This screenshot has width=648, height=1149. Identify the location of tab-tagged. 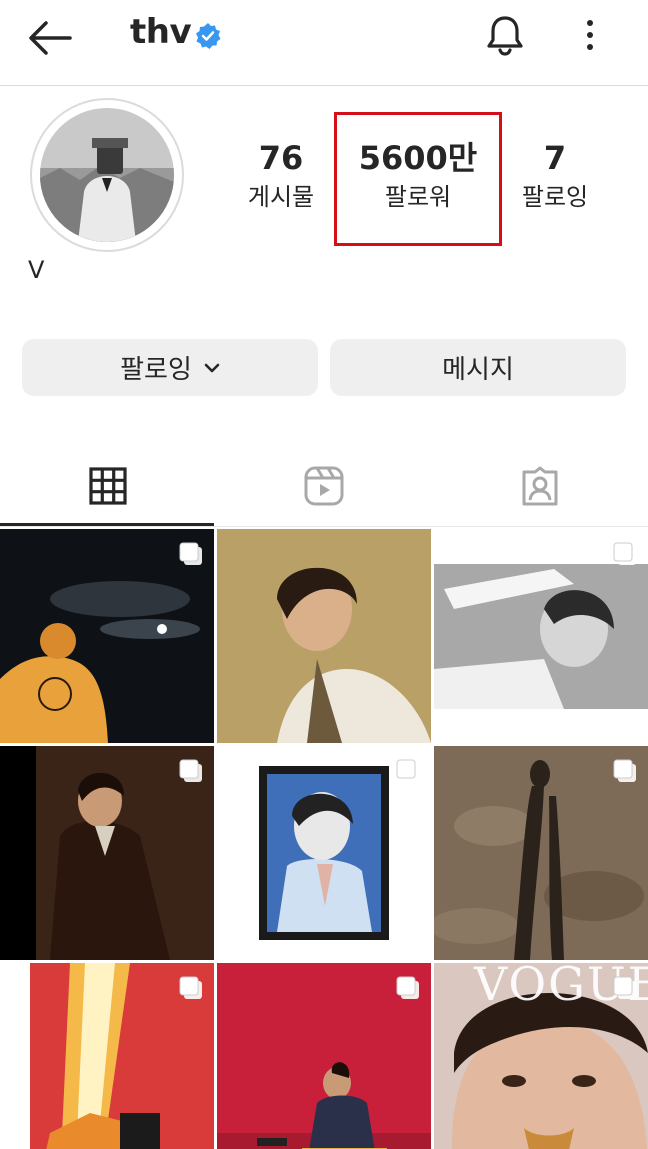
(540, 486).